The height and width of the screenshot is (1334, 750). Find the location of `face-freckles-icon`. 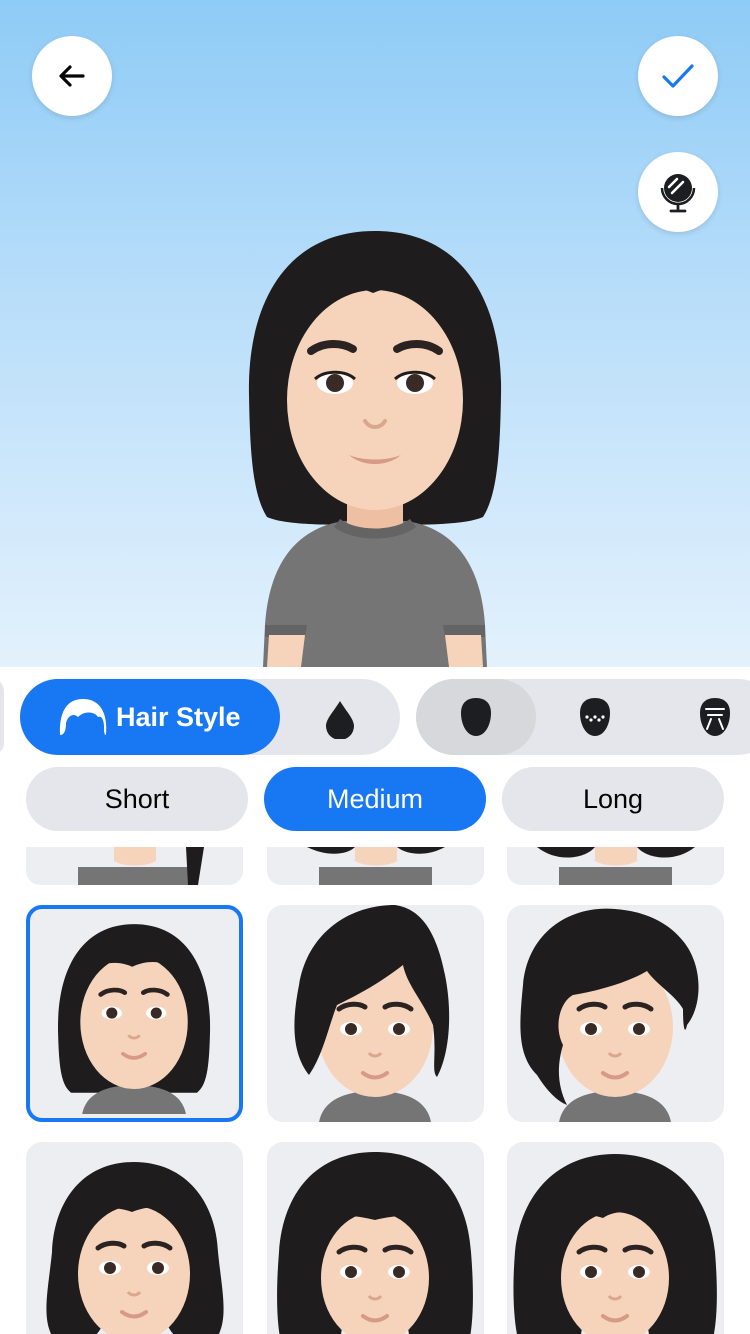

face-freckles-icon is located at coordinates (595, 717).